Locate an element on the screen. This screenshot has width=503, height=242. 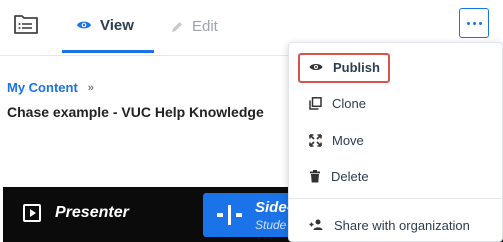
ellipsis-icon is located at coordinates (468, 23).